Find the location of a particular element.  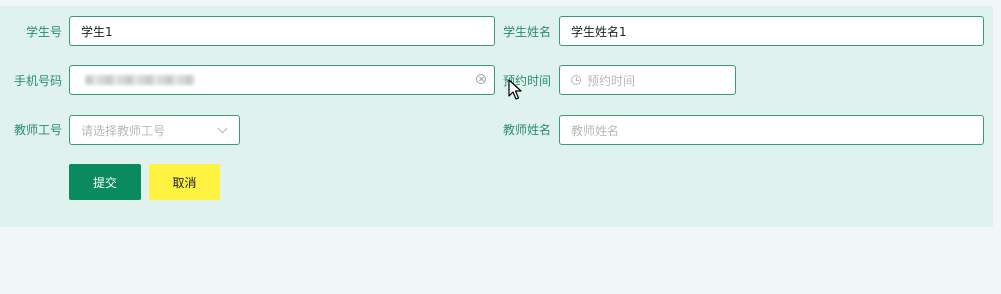

mouse-cursor-icon is located at coordinates (515, 89).